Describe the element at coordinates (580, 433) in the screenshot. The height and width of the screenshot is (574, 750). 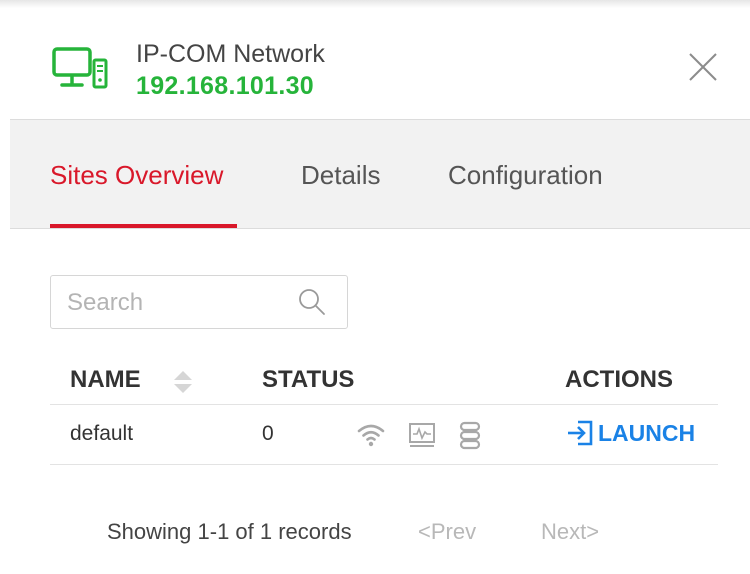
I see `launch-icon` at that location.